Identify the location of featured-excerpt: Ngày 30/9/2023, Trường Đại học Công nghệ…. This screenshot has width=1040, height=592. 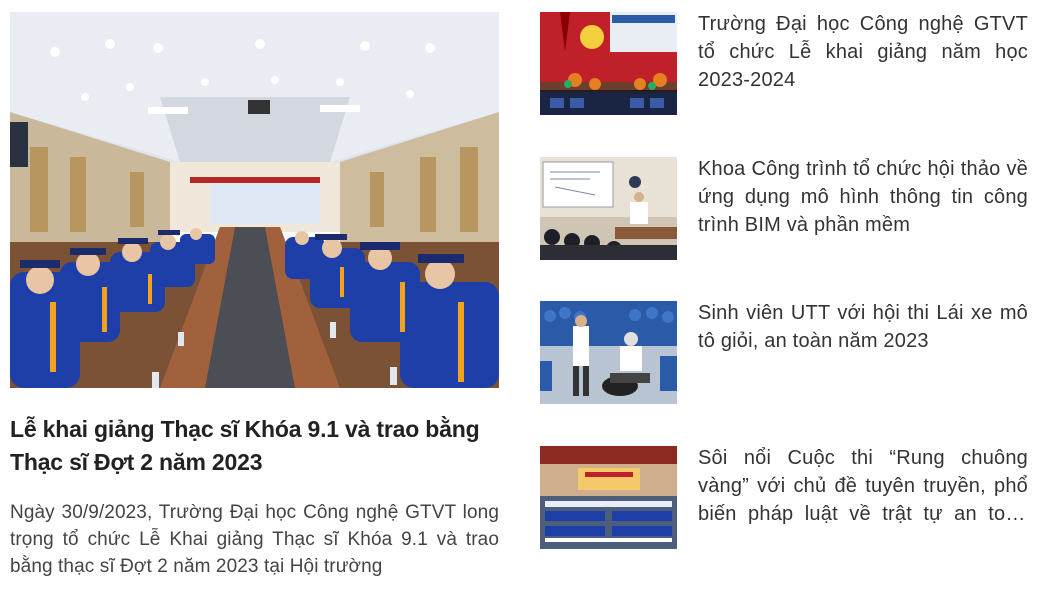
(254, 539).